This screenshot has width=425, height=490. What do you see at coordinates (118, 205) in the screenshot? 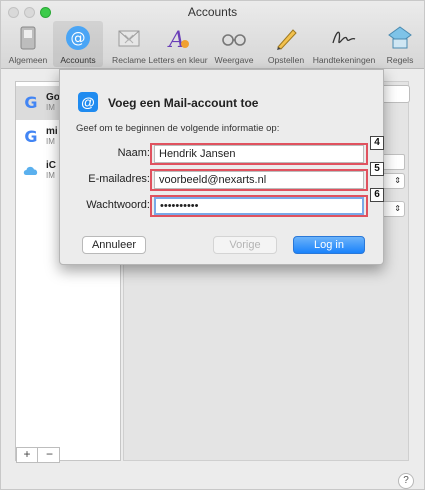
I see `password-label: Wachtwoord:` at bounding box center [118, 205].